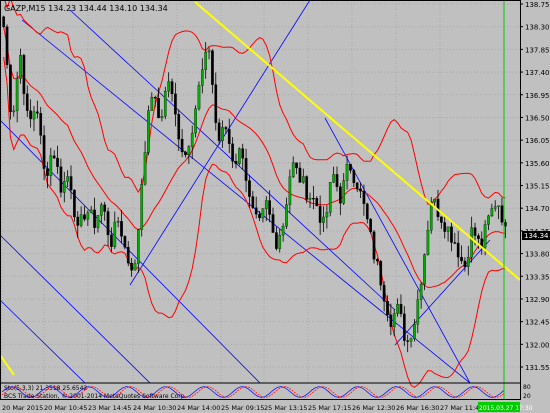 The image size is (550, 413). Describe the element at coordinates (537, 345) in the screenshot. I see `price-tick-label: 132.00` at that location.